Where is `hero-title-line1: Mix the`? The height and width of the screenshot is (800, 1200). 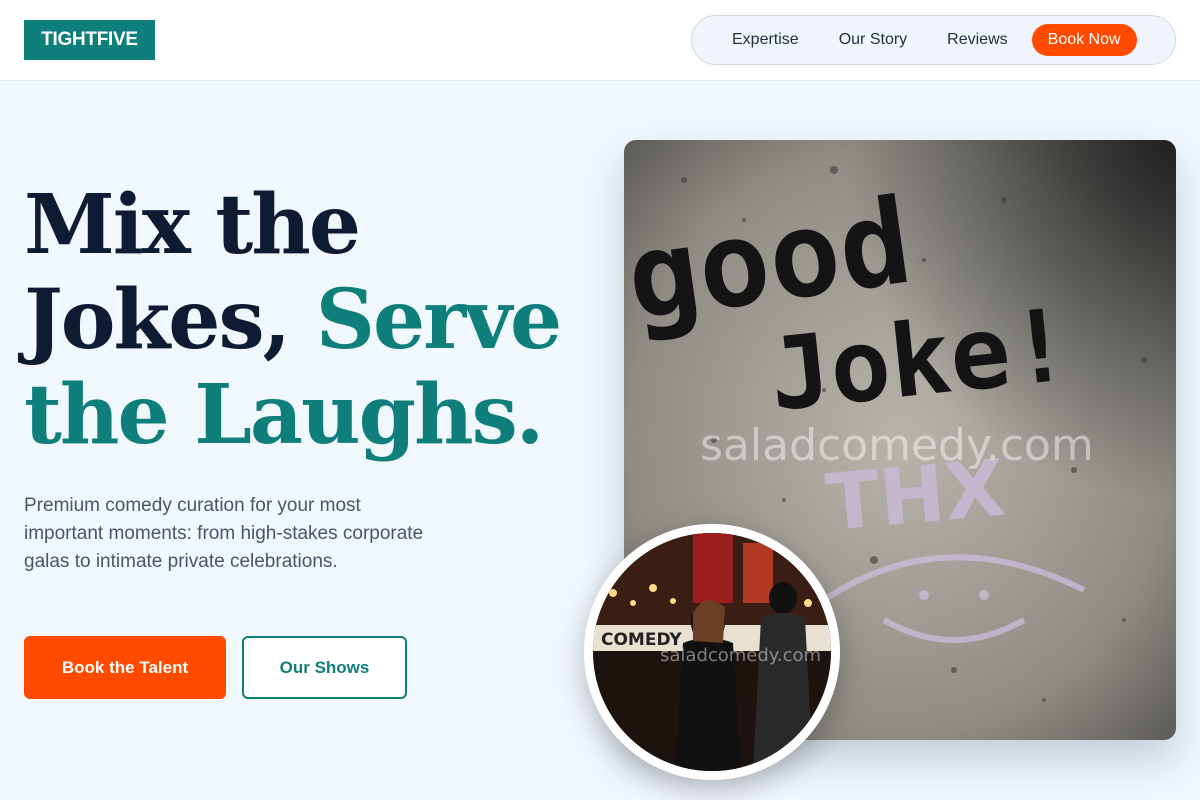 hero-title-line1: Mix the is located at coordinates (192, 225).